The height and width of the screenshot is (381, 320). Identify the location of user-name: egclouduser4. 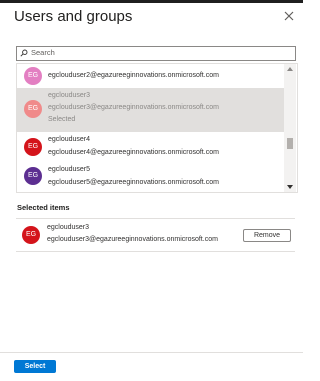
(69, 139).